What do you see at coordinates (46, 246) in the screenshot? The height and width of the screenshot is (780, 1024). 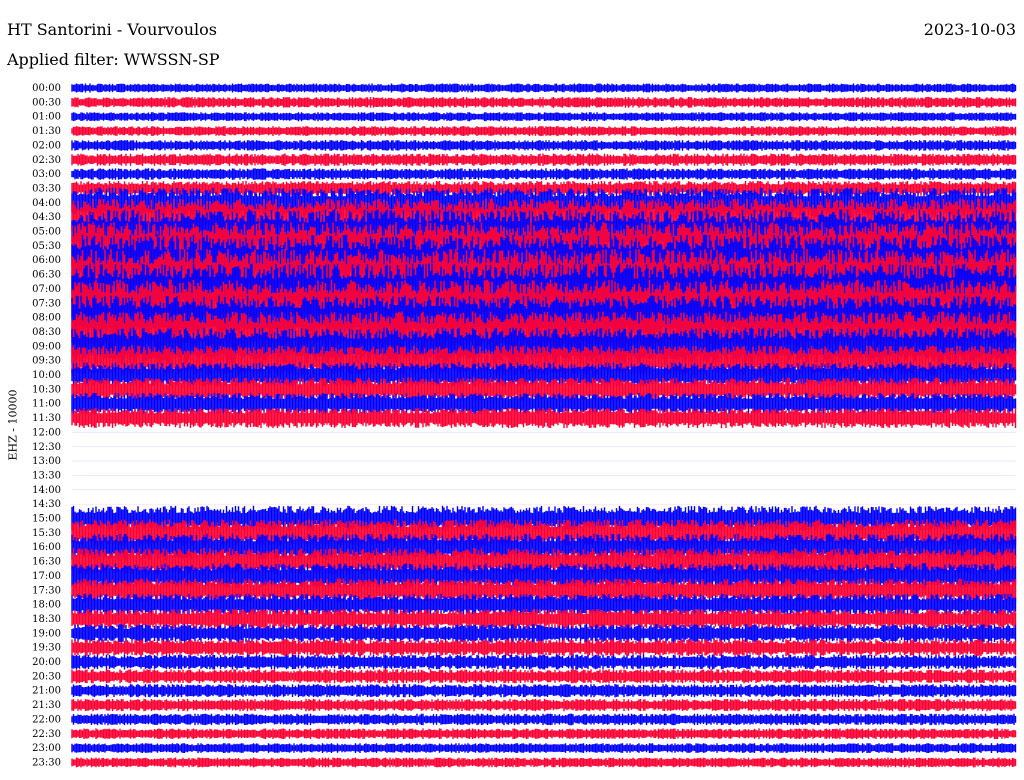 I see `row-time-label: 05:30` at bounding box center [46, 246].